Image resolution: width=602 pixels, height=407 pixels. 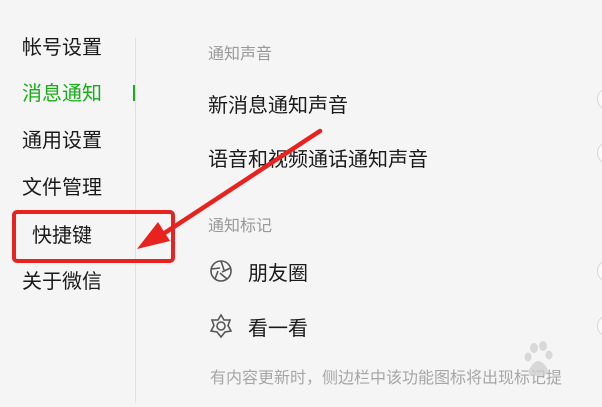 I want to click on call-sound-label: 语音和视频通话通知声音, so click(x=318, y=159).